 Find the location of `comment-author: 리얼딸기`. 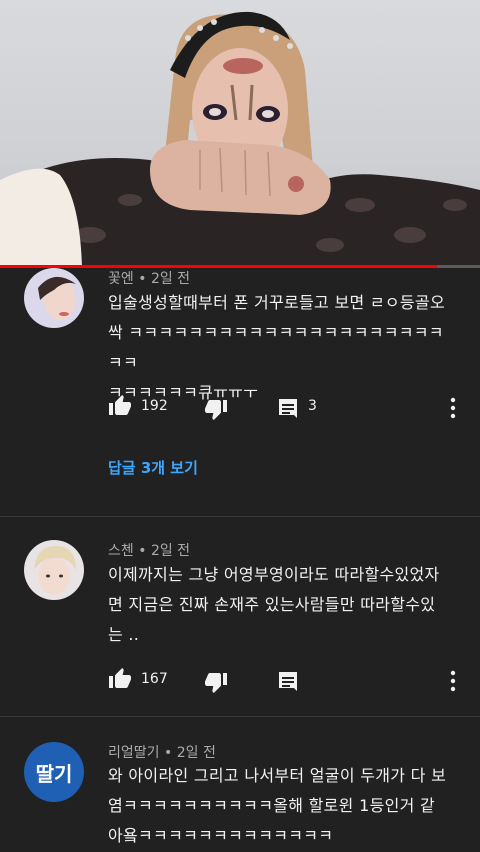

comment-author: 리얼딸기 is located at coordinates (134, 753).